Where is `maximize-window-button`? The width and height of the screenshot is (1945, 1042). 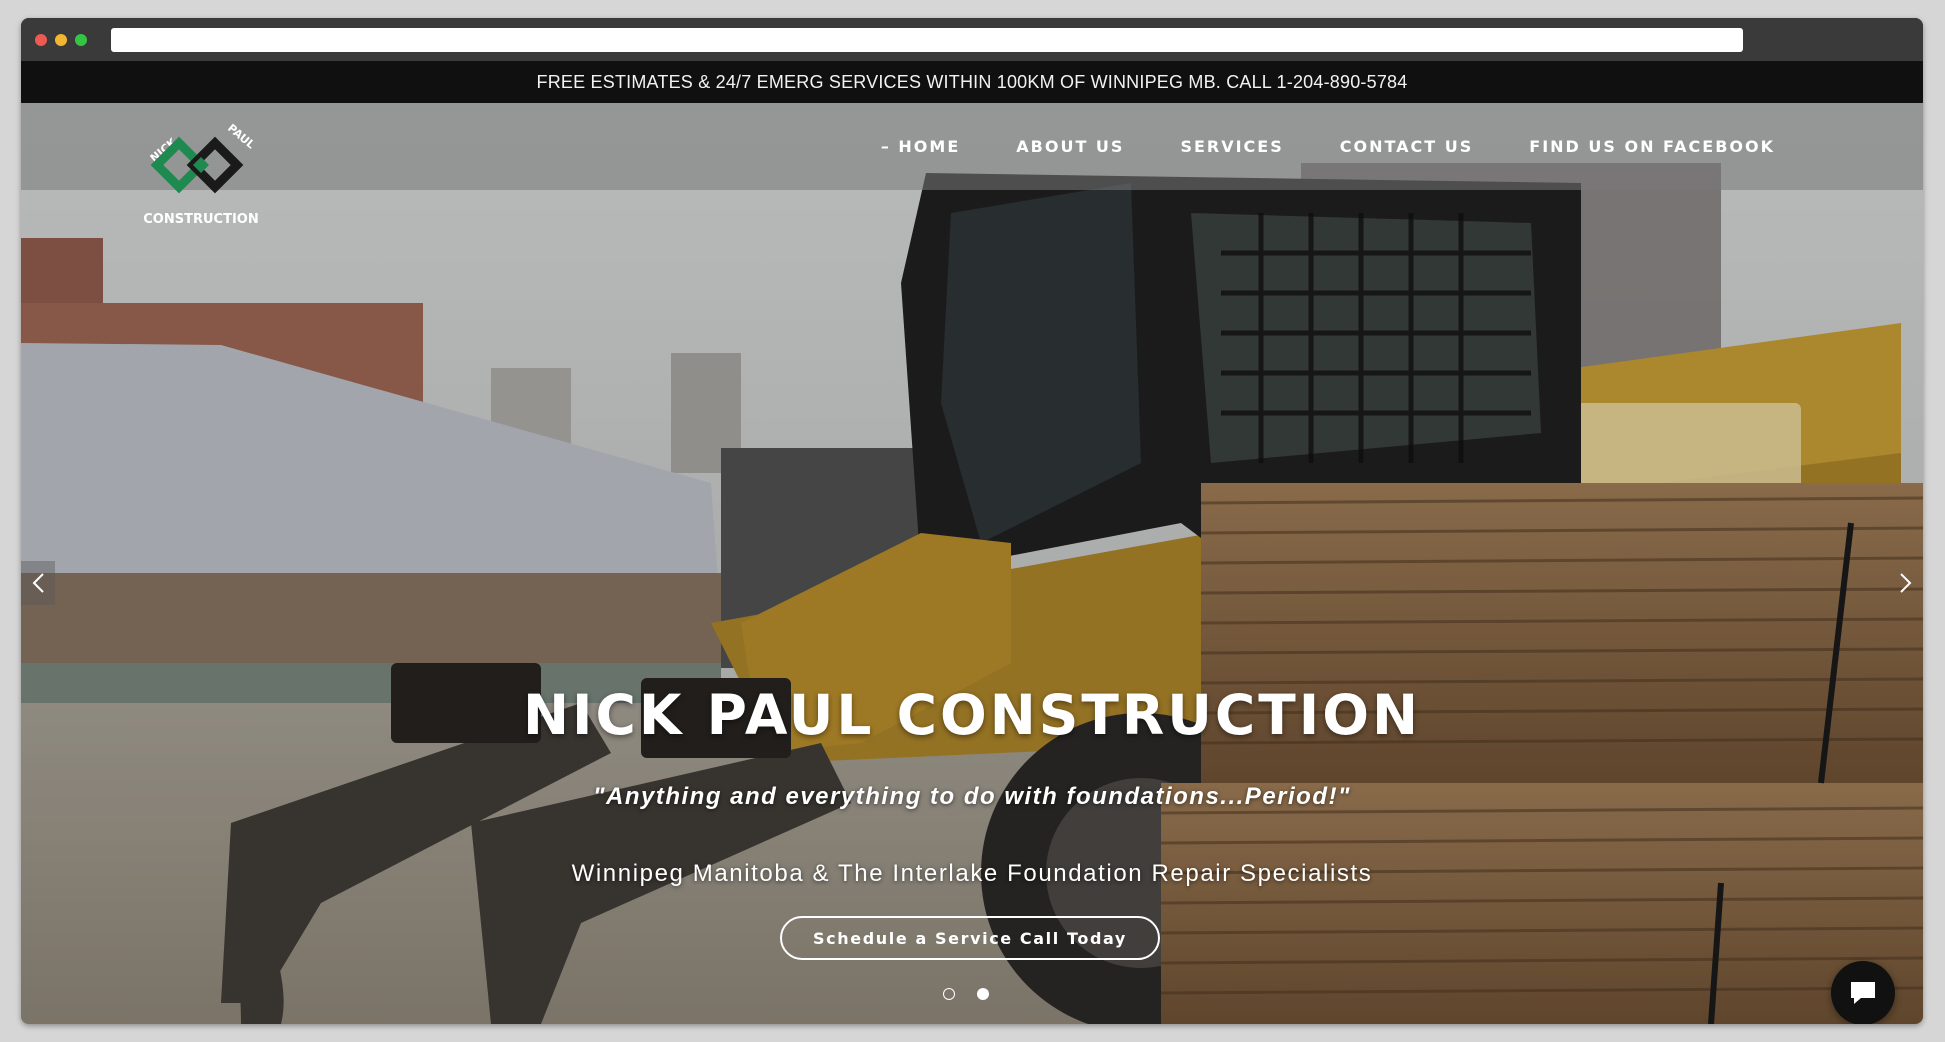 maximize-window-button is located at coordinates (81, 40).